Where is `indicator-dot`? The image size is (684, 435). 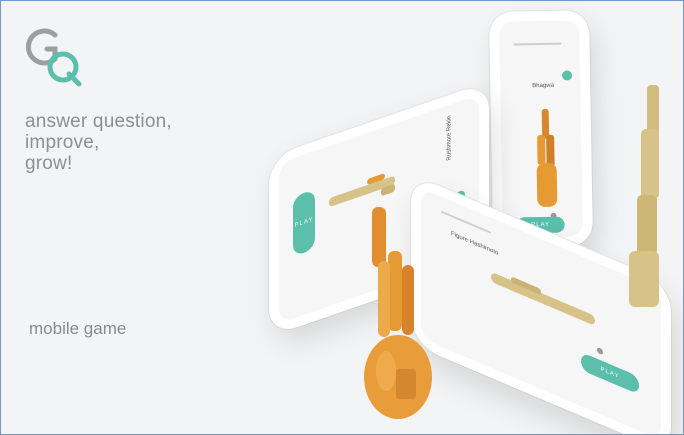
indicator-dot is located at coordinates (600, 351).